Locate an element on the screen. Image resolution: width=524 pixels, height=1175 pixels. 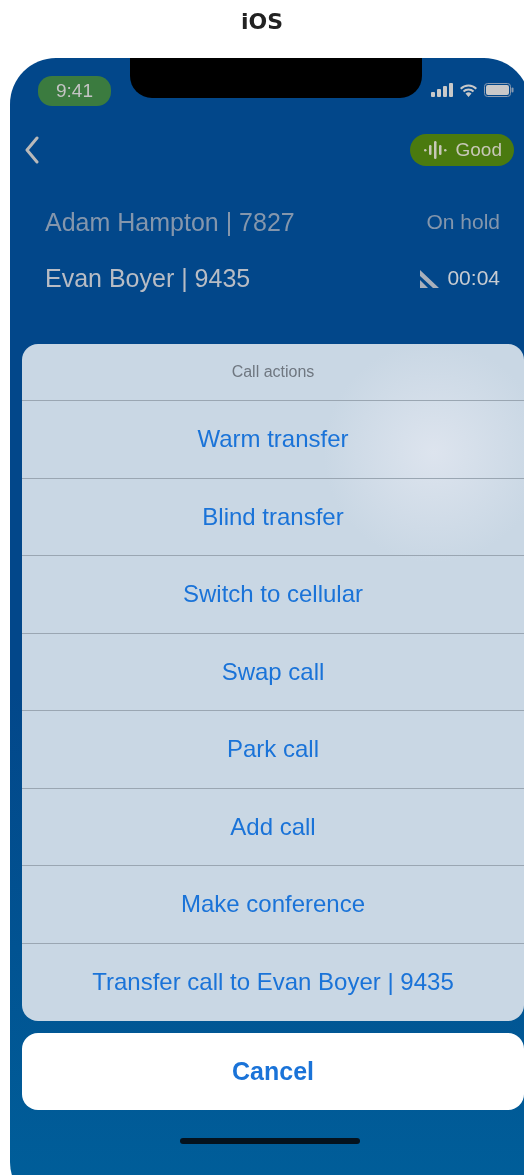
action-item: Add call is located at coordinates (273, 827).